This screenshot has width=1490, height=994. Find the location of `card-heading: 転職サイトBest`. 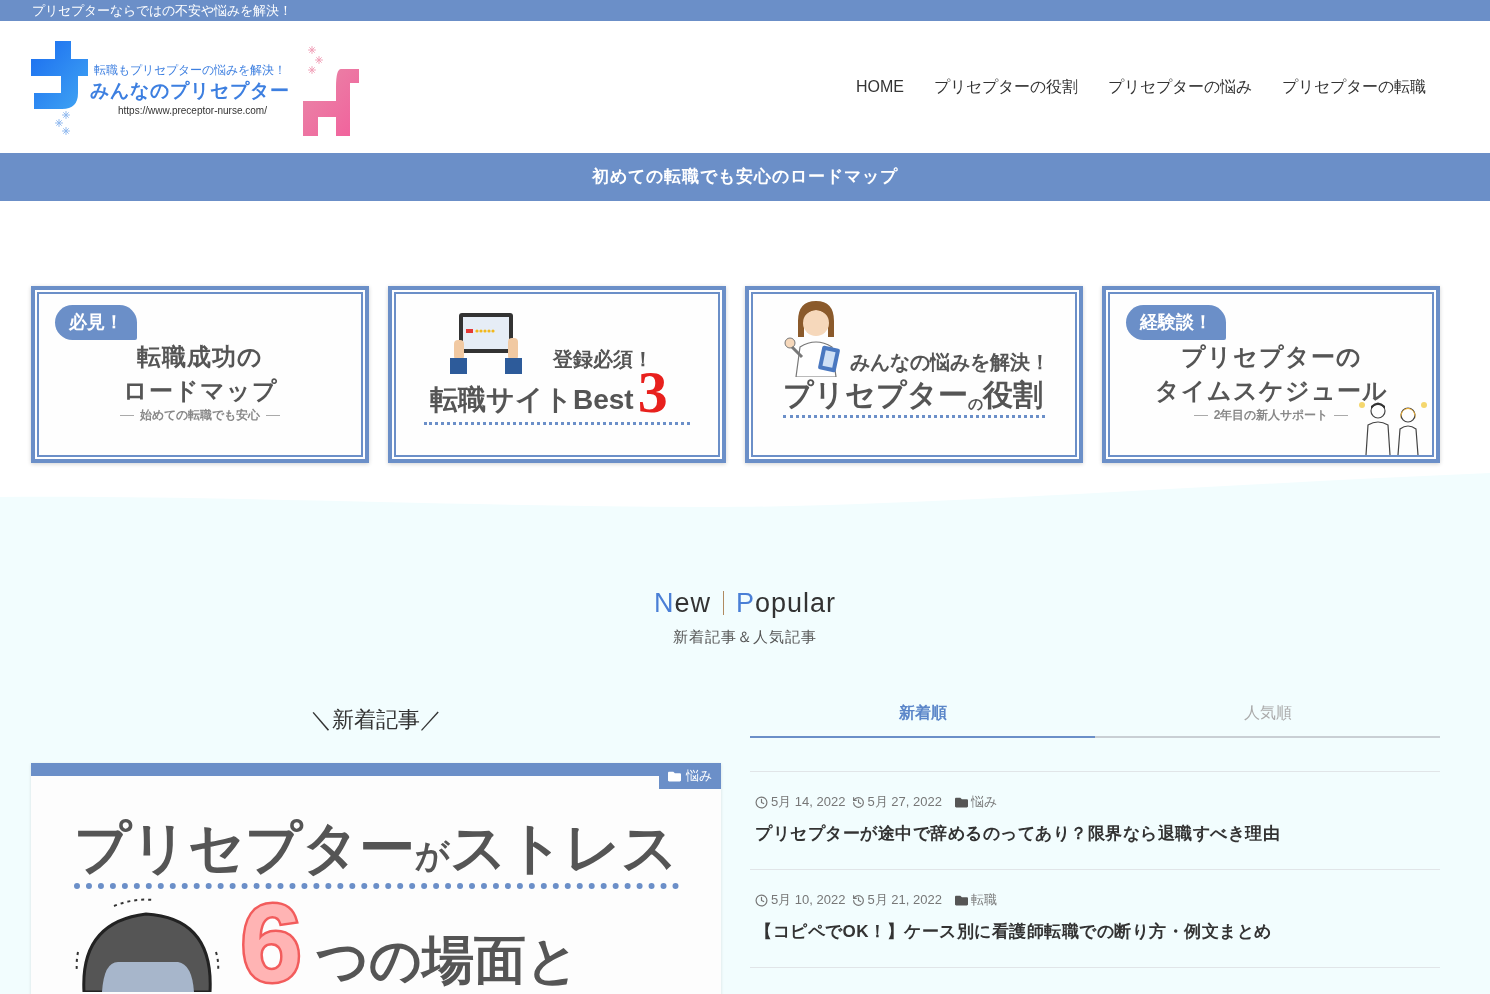

card-heading: 転職サイトBest is located at coordinates (532, 400).